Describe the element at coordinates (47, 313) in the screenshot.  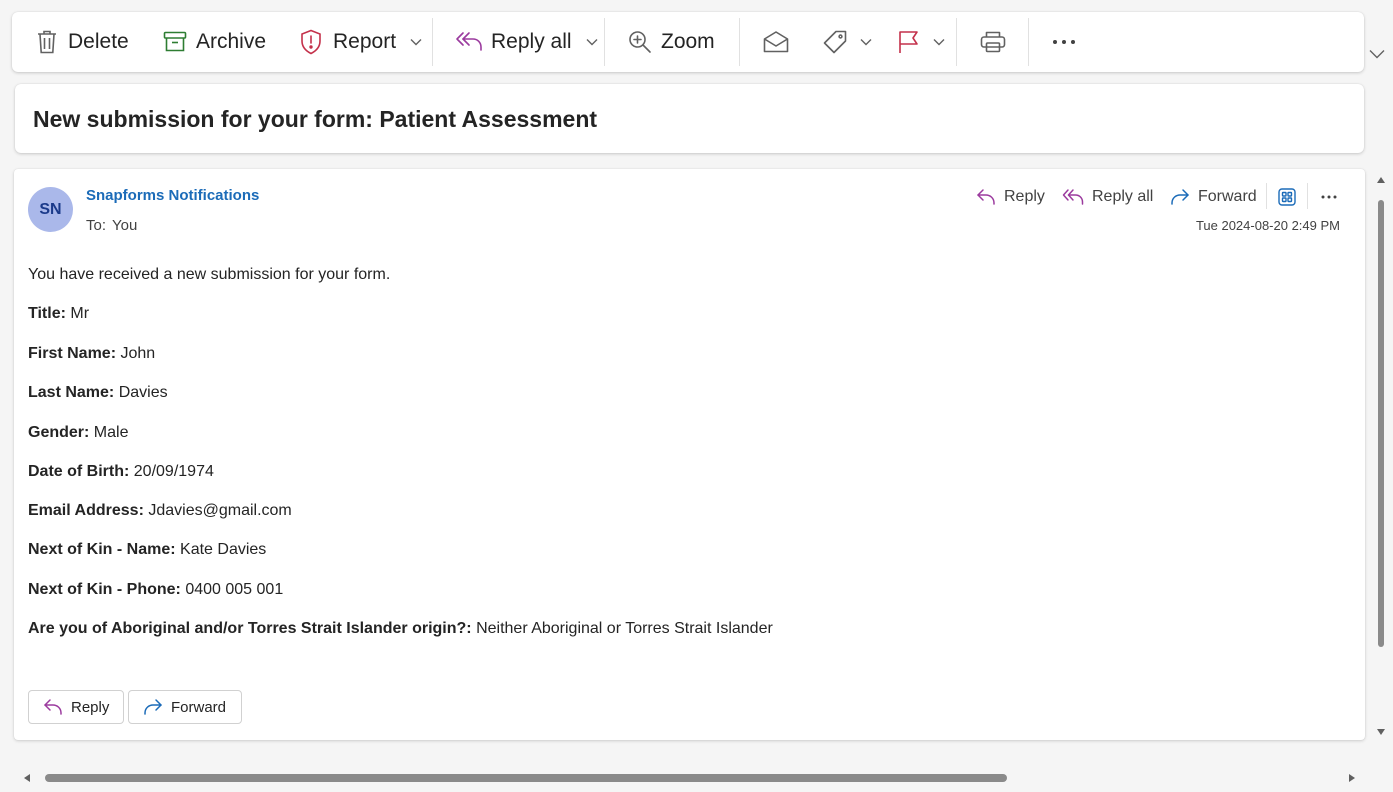
I see `field-label: Title:` at that location.